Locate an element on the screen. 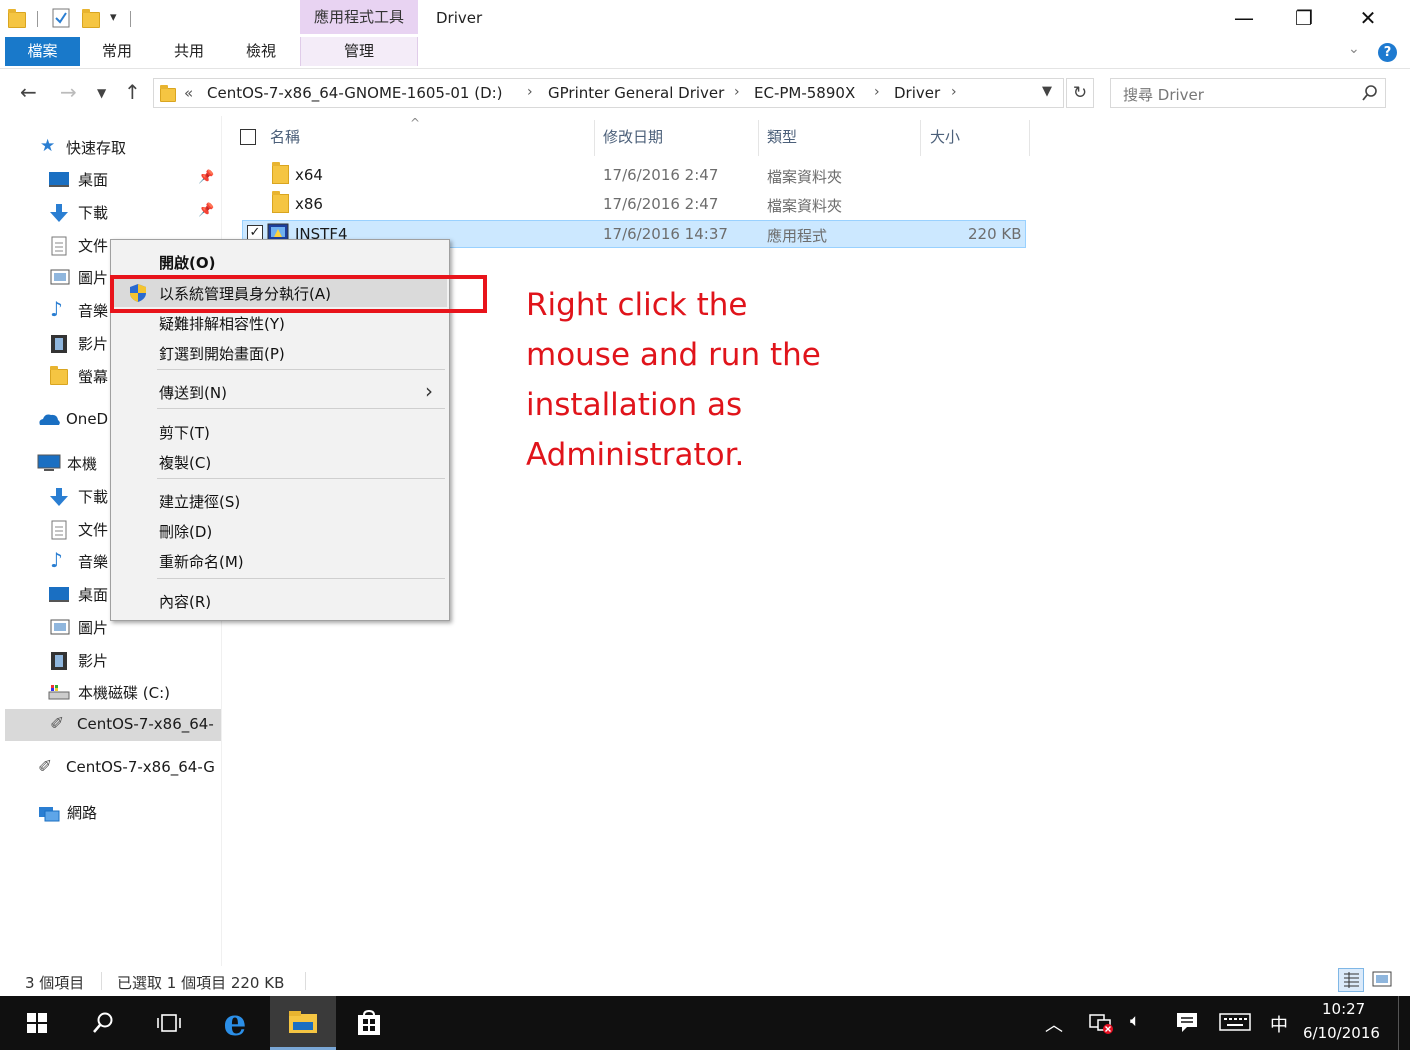 Image resolution: width=1410 pixels, height=1050 pixels. recent-locations-icon: ▼ is located at coordinates (101, 93).